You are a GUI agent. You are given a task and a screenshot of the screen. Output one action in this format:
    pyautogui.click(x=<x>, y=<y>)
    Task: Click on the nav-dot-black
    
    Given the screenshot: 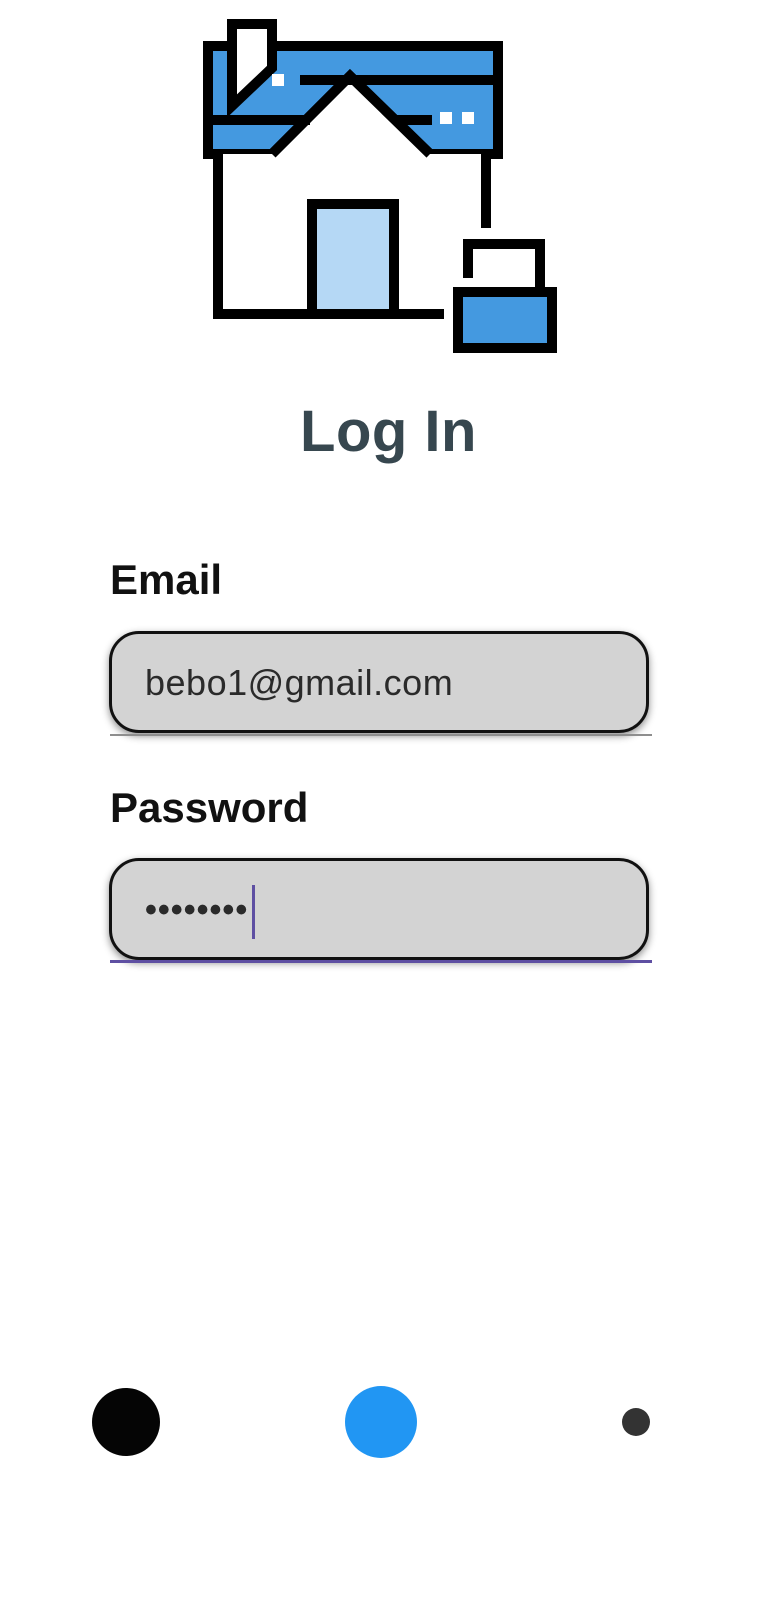 What is the action you would take?
    pyautogui.click(x=126, y=1422)
    